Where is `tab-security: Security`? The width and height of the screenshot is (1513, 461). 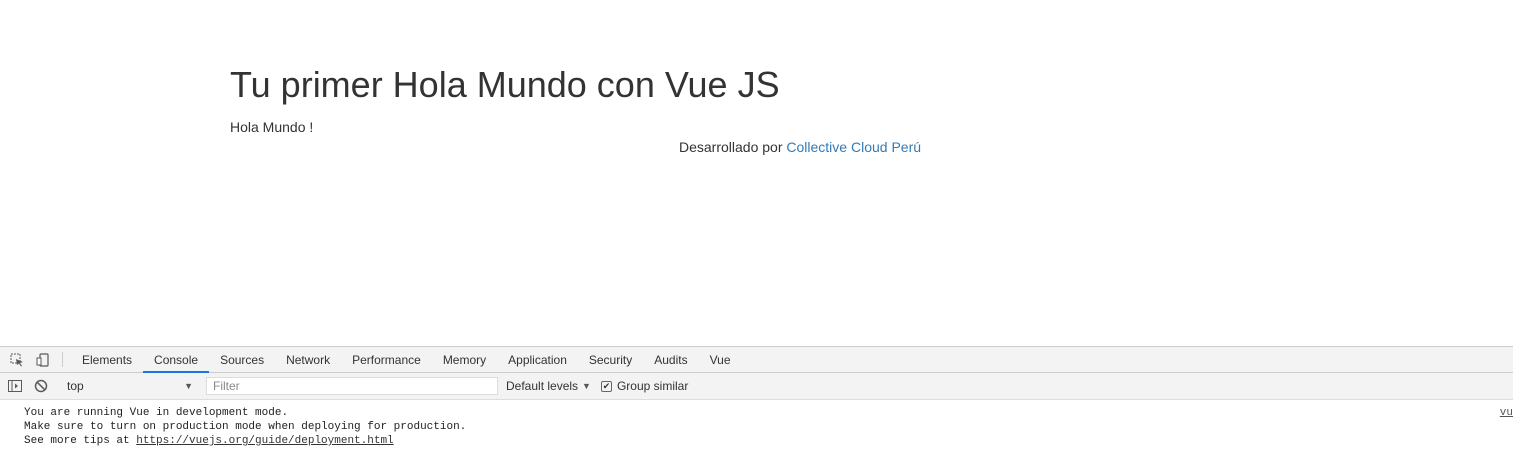 tab-security: Security is located at coordinates (610, 359).